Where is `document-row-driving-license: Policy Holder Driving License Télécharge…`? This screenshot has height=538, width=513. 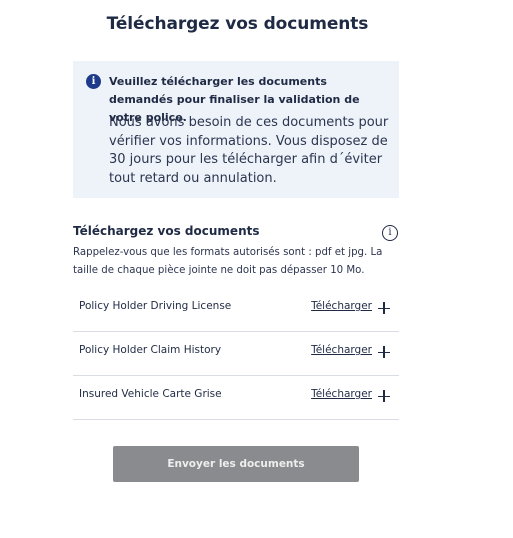
document-row-driving-license: Policy Holder Driving License Télécharge… is located at coordinates (236, 310).